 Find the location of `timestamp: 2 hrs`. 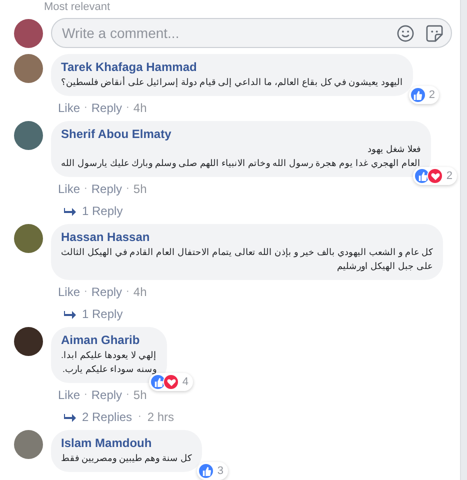

timestamp: 2 hrs is located at coordinates (160, 417).